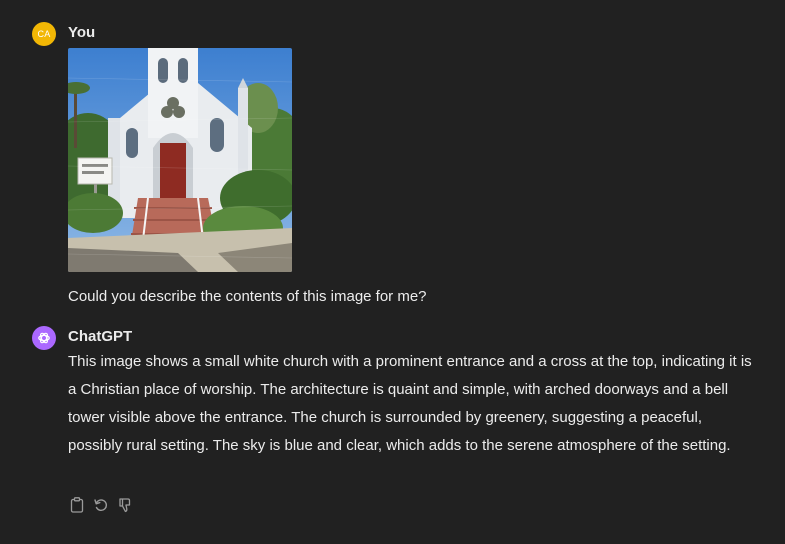 This screenshot has width=785, height=544. I want to click on user-initials: CA, so click(44, 34).